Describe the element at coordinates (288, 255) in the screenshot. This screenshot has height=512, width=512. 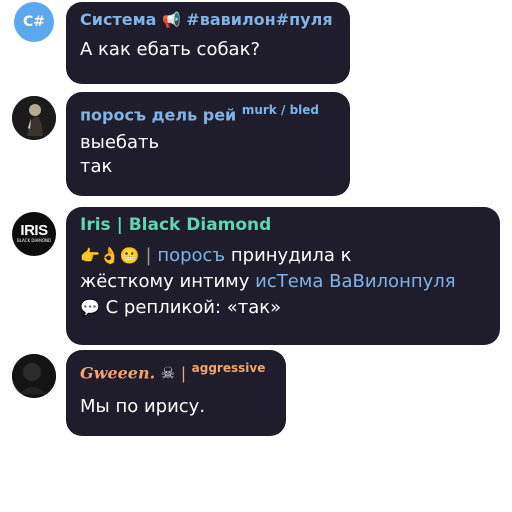
I see `text-fragment: принудила к` at that location.